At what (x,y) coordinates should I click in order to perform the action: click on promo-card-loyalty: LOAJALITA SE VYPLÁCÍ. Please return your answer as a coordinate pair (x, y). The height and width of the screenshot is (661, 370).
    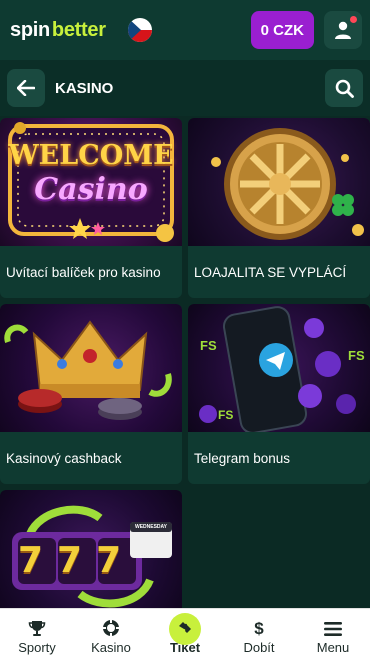
    Looking at the image, I should click on (279, 208).